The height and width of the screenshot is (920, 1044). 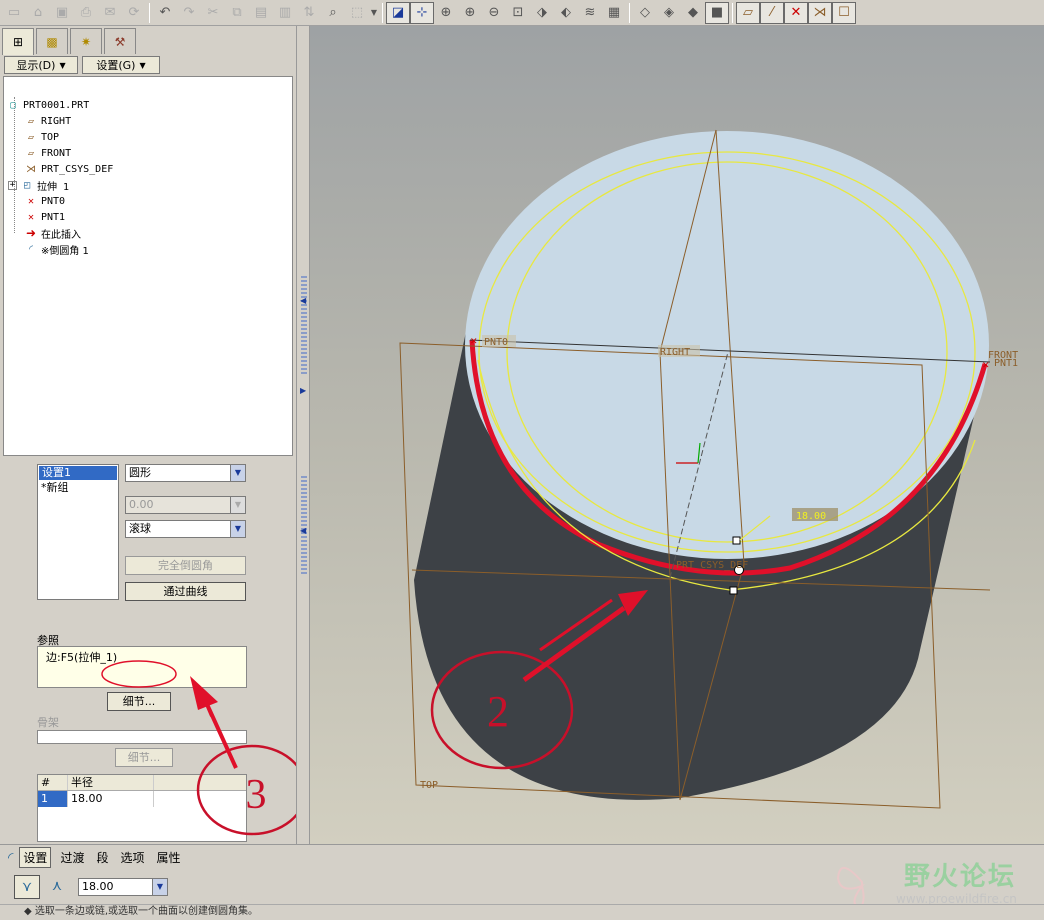 I want to click on print-icon: ⎙, so click(x=86, y=13).